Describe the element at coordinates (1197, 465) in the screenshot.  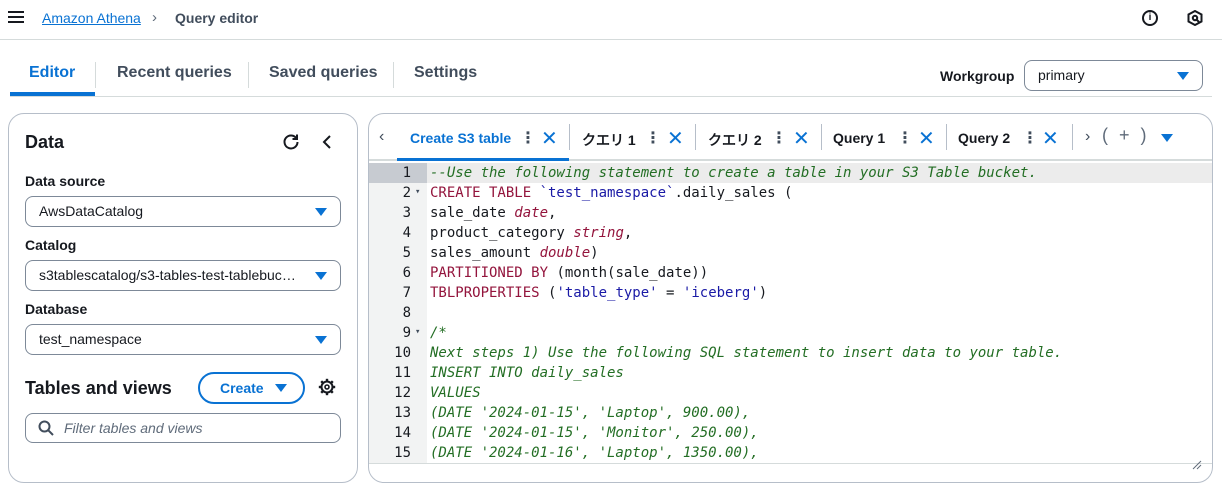
I see `resize-handle-icon` at that location.